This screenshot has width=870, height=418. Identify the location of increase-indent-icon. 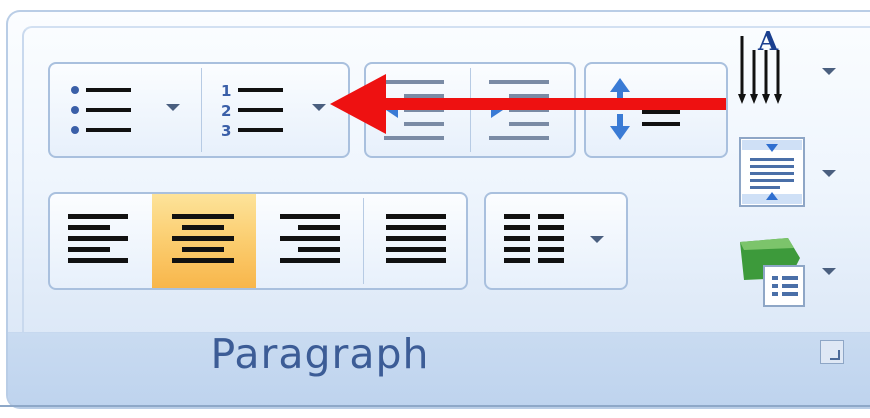
(519, 110).